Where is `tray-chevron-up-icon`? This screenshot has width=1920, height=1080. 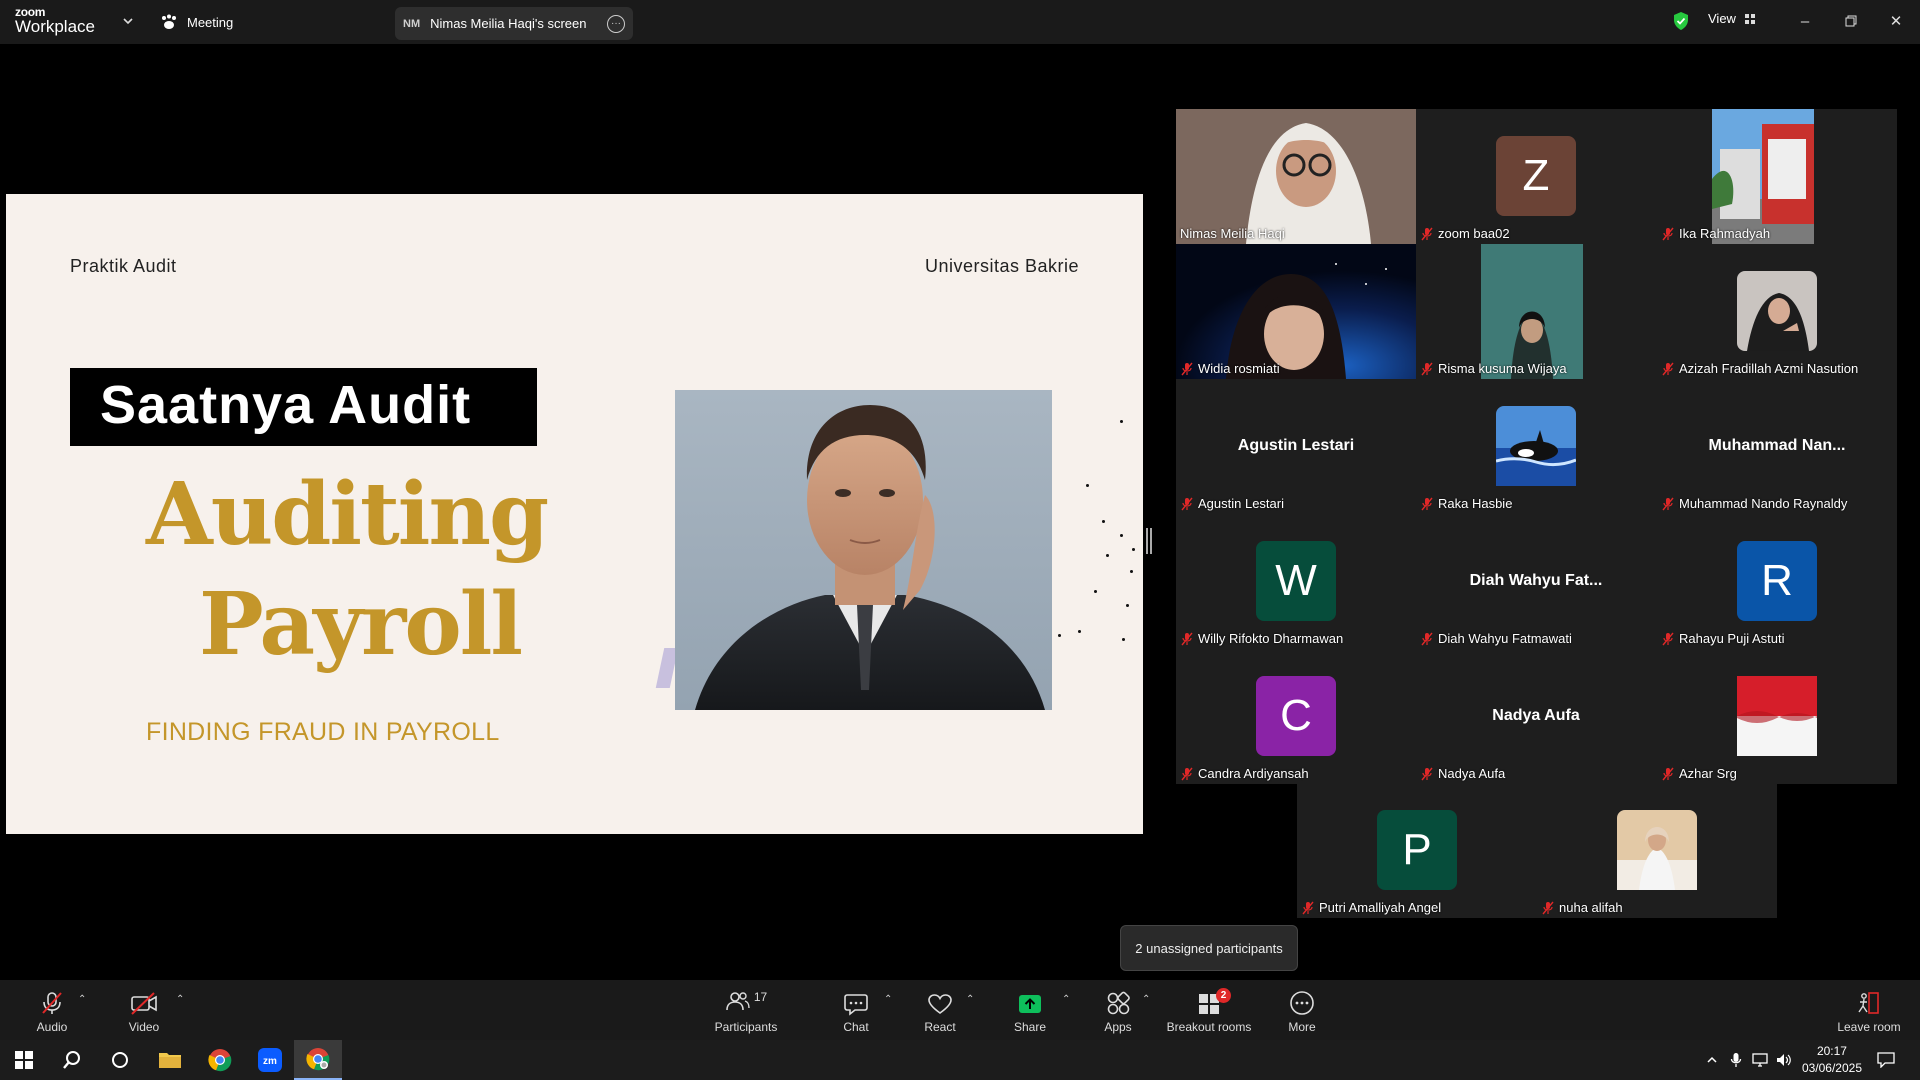
tray-chevron-up-icon is located at coordinates (1712, 1060).